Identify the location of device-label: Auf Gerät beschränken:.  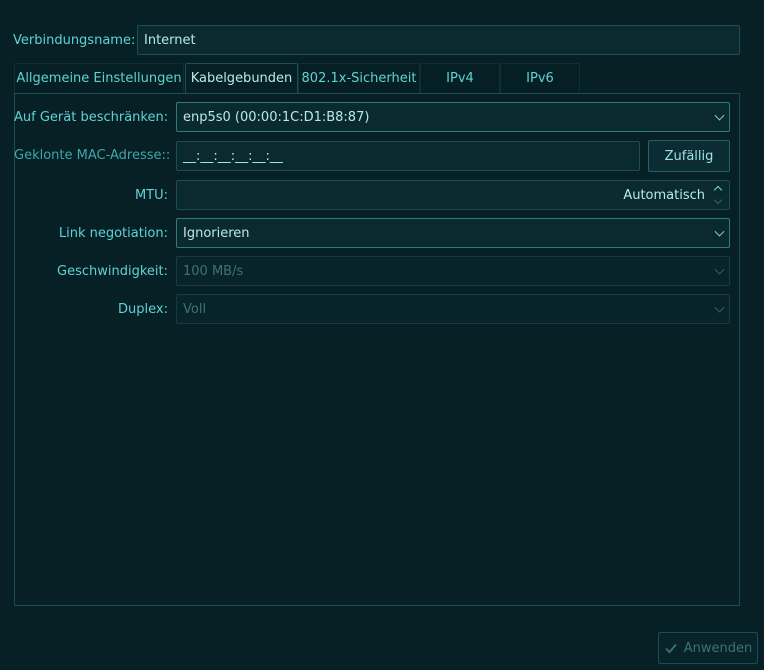
(91, 117).